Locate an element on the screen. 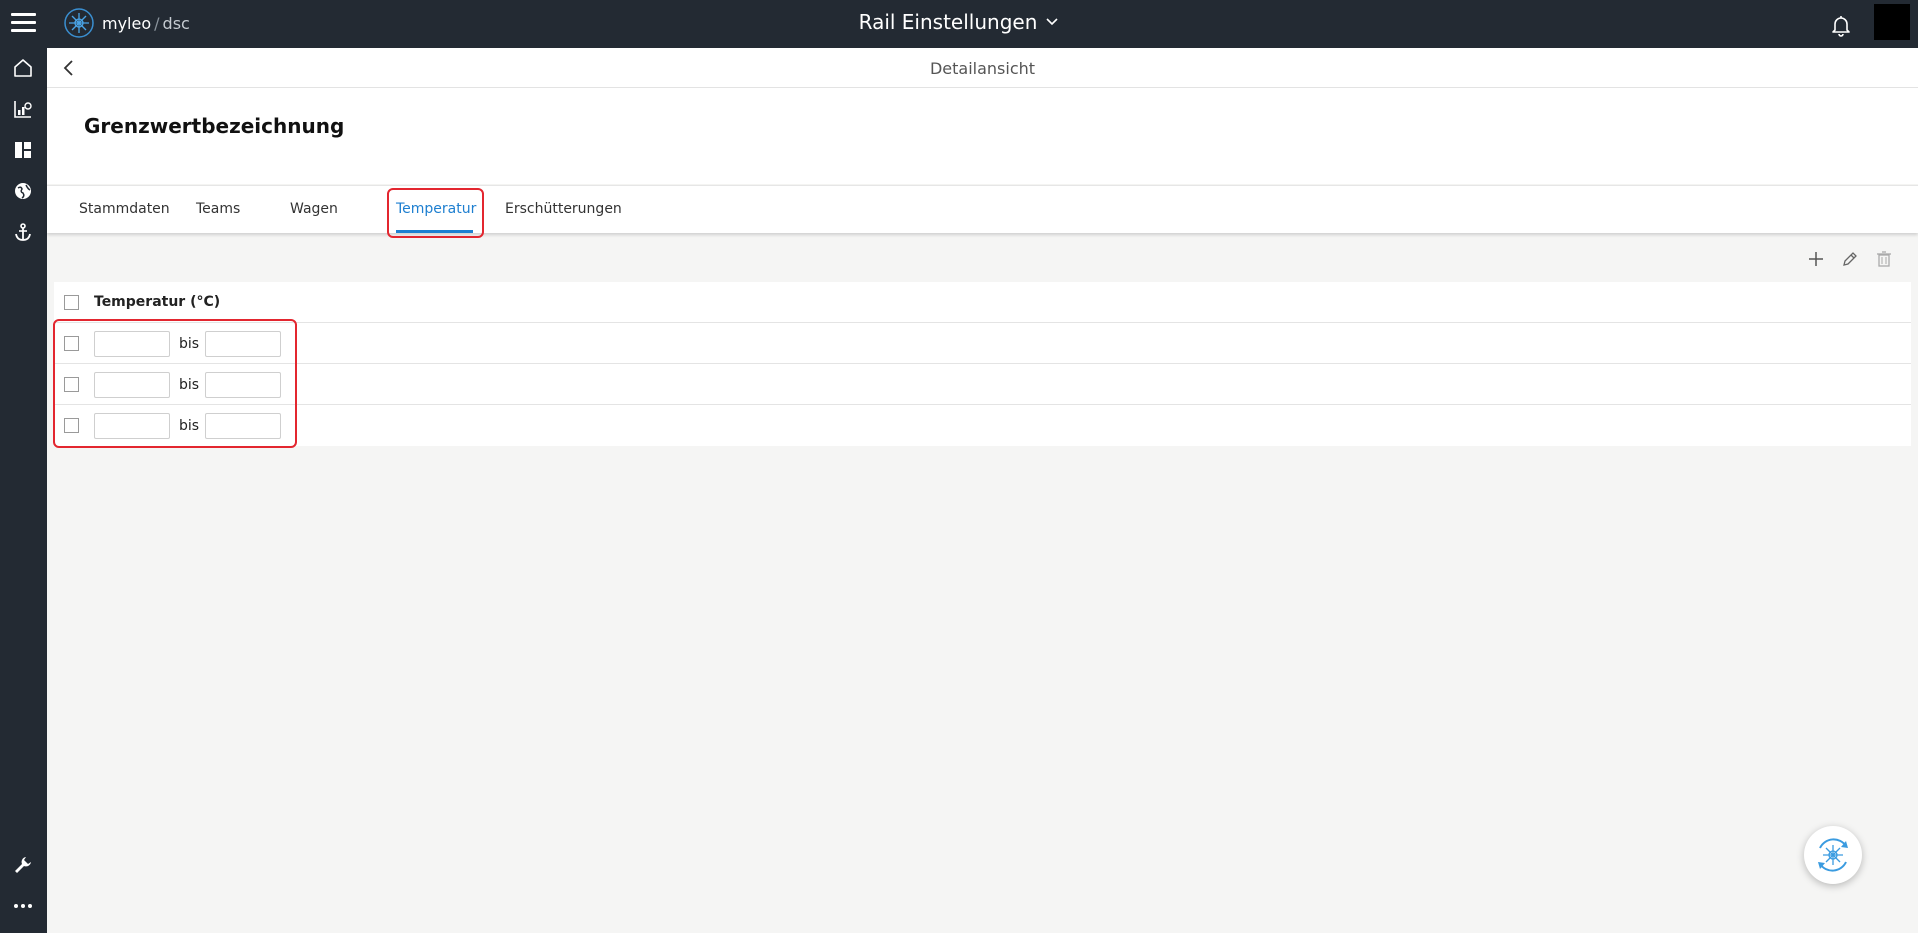 The height and width of the screenshot is (933, 1918). sync-logo-icon is located at coordinates (1833, 855).